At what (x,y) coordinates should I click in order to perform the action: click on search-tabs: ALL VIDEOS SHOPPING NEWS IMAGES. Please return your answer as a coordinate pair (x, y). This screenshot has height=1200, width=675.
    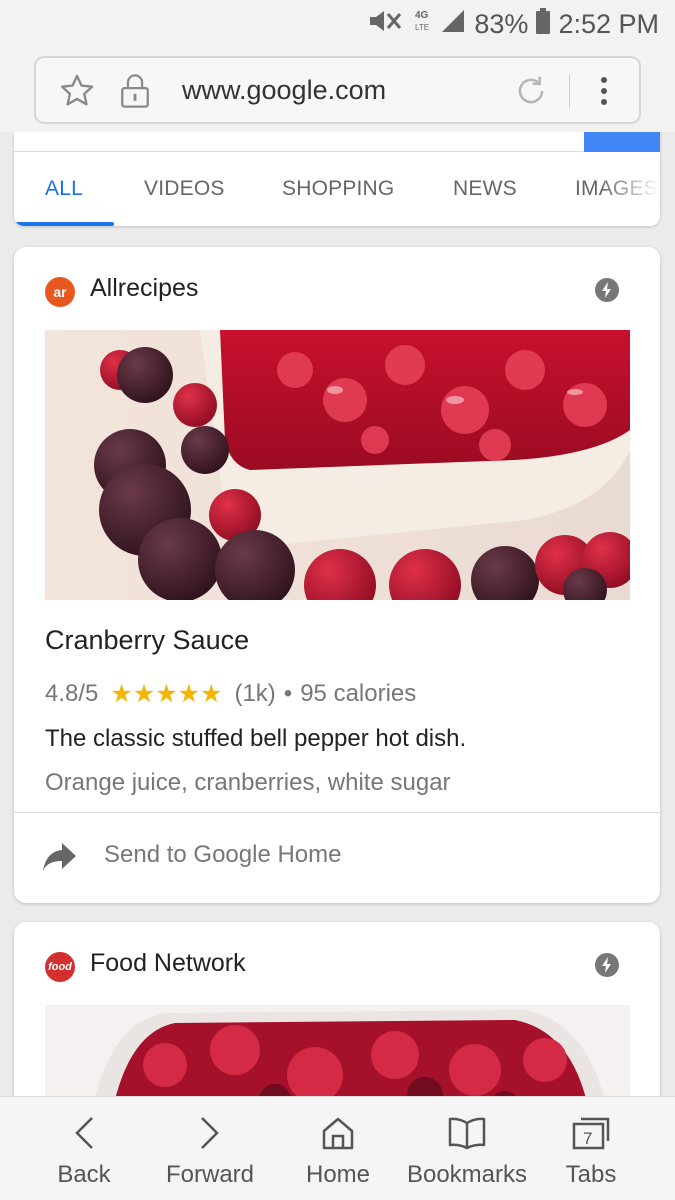
    Looking at the image, I should click on (337, 189).